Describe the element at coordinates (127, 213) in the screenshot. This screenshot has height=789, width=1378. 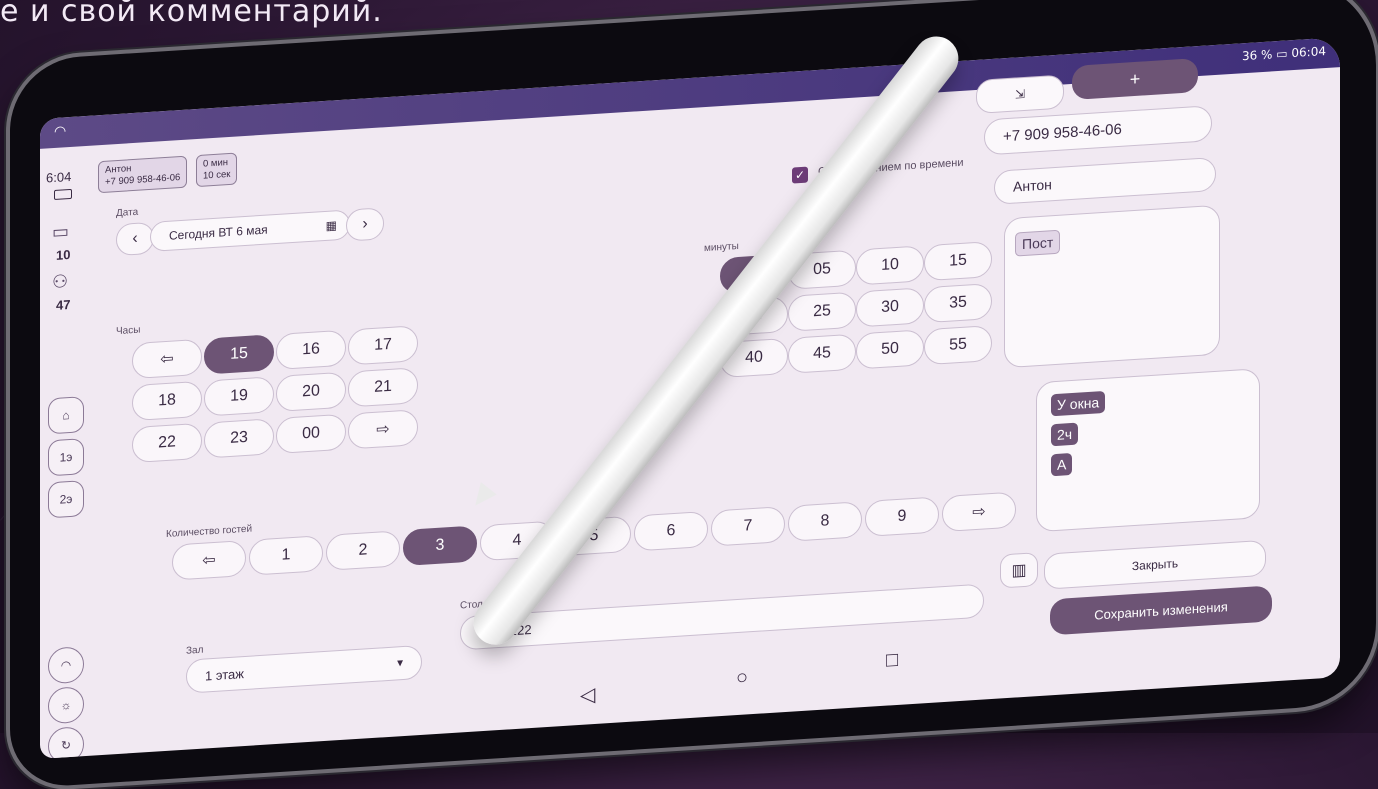
I see `date-label: Дата` at that location.